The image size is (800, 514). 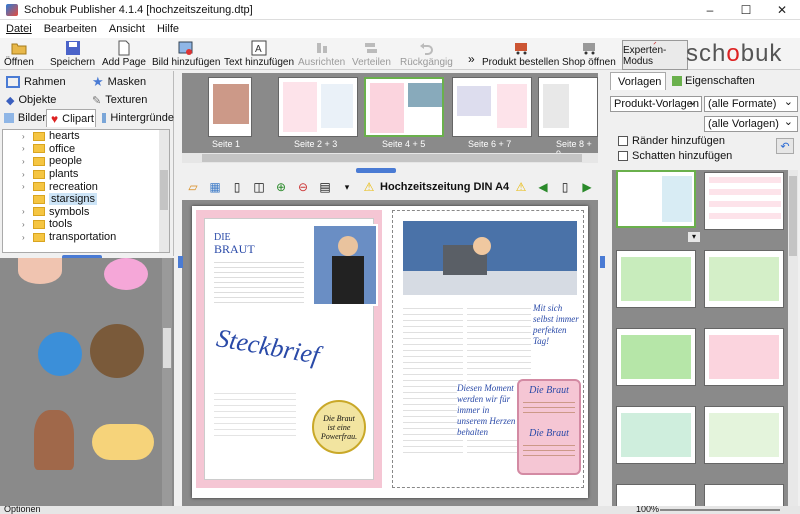 I want to click on tree-item-hearts: › hearts, so click(x=86, y=136).